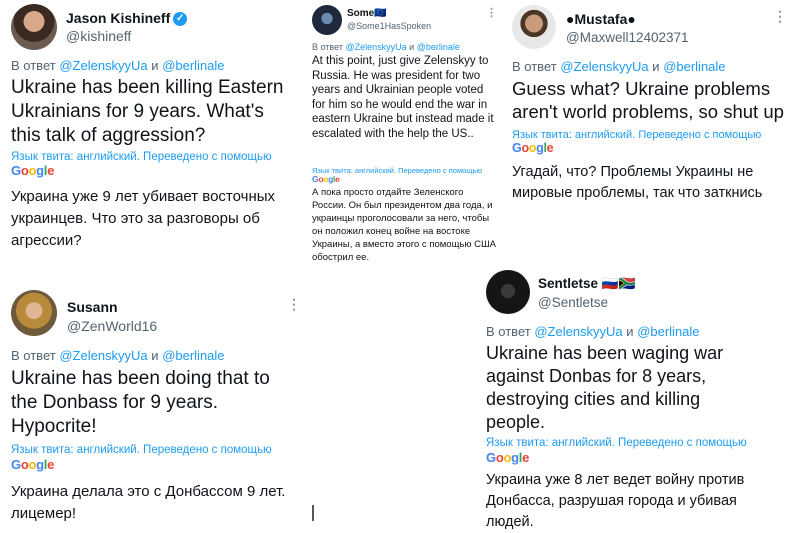 The image size is (800, 533). I want to click on author-name: Some🇪🇺, so click(367, 13).